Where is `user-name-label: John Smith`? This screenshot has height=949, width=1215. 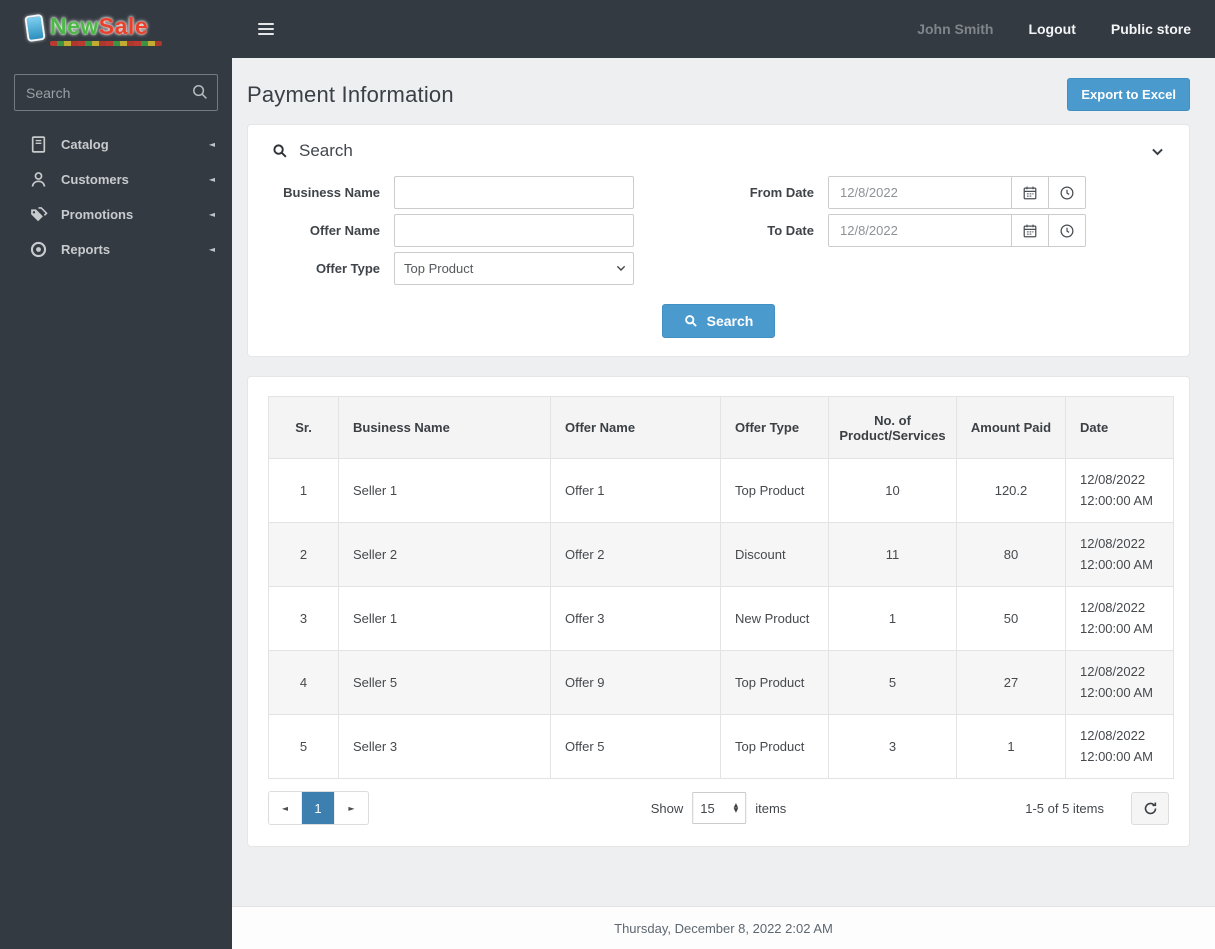
user-name-label: John Smith is located at coordinates (955, 29).